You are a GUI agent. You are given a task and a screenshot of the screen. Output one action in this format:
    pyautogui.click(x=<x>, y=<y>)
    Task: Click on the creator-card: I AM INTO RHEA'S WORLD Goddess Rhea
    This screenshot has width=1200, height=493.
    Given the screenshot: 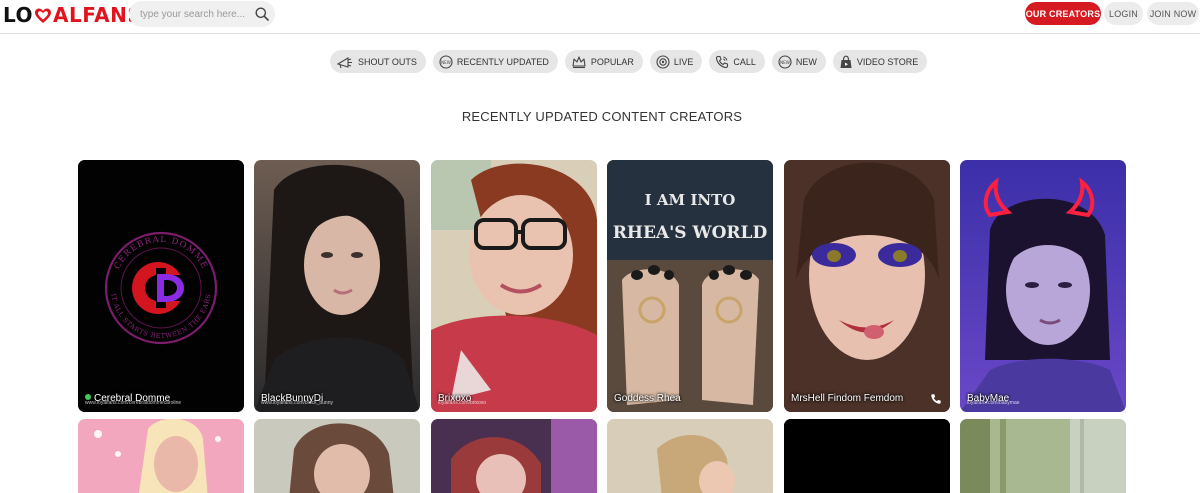 What is the action you would take?
    pyautogui.click(x=690, y=286)
    